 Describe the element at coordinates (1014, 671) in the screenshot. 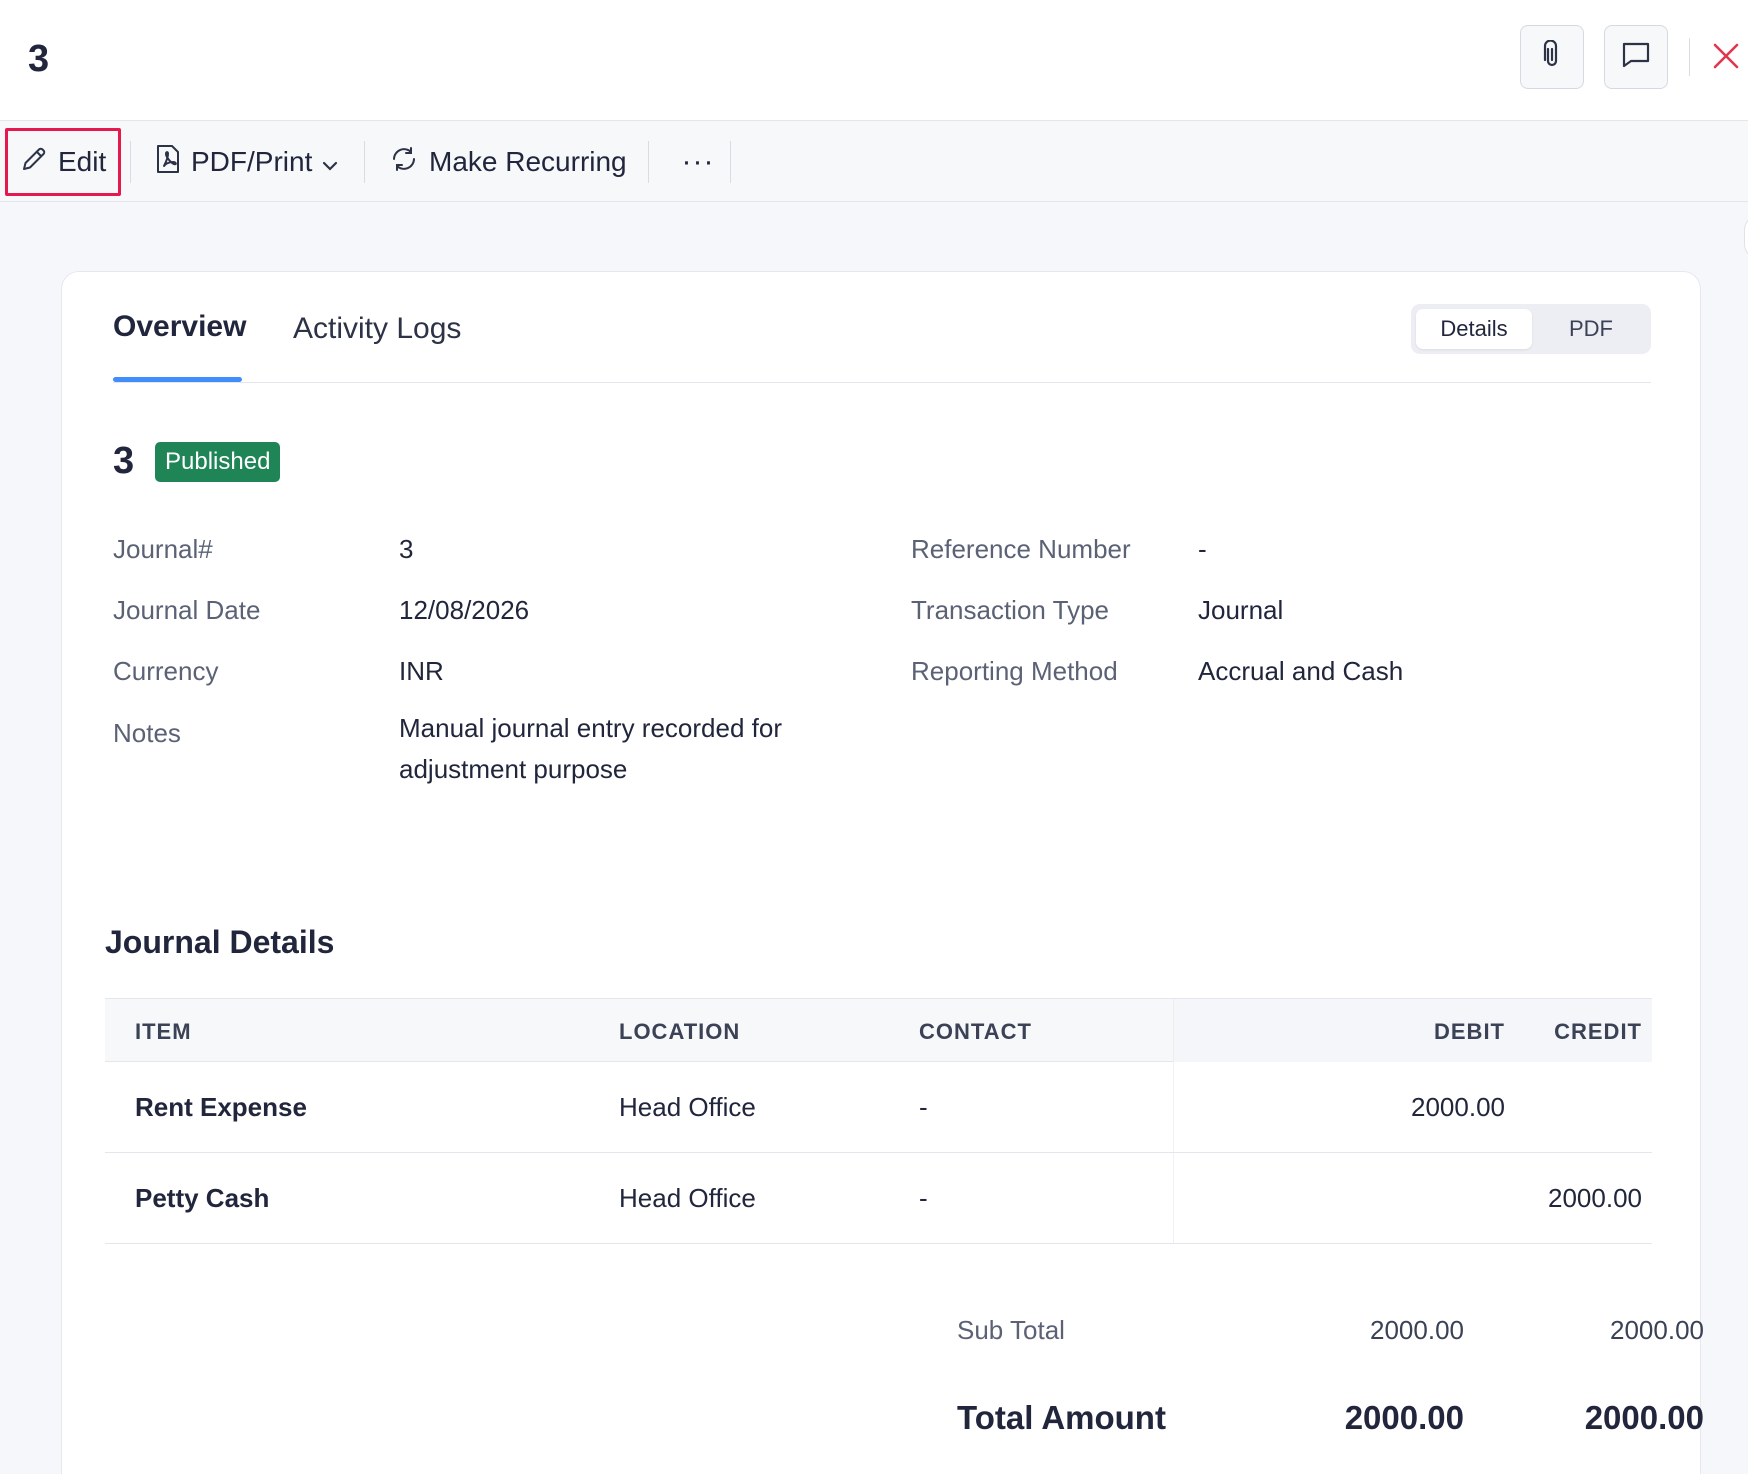

I see `field-label-reporting-method: Reporting Method` at that location.